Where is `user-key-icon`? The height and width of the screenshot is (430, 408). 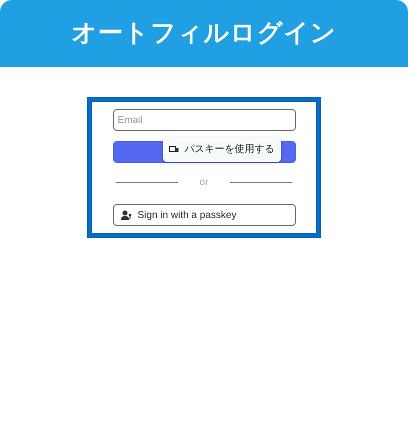
user-key-icon is located at coordinates (126, 215).